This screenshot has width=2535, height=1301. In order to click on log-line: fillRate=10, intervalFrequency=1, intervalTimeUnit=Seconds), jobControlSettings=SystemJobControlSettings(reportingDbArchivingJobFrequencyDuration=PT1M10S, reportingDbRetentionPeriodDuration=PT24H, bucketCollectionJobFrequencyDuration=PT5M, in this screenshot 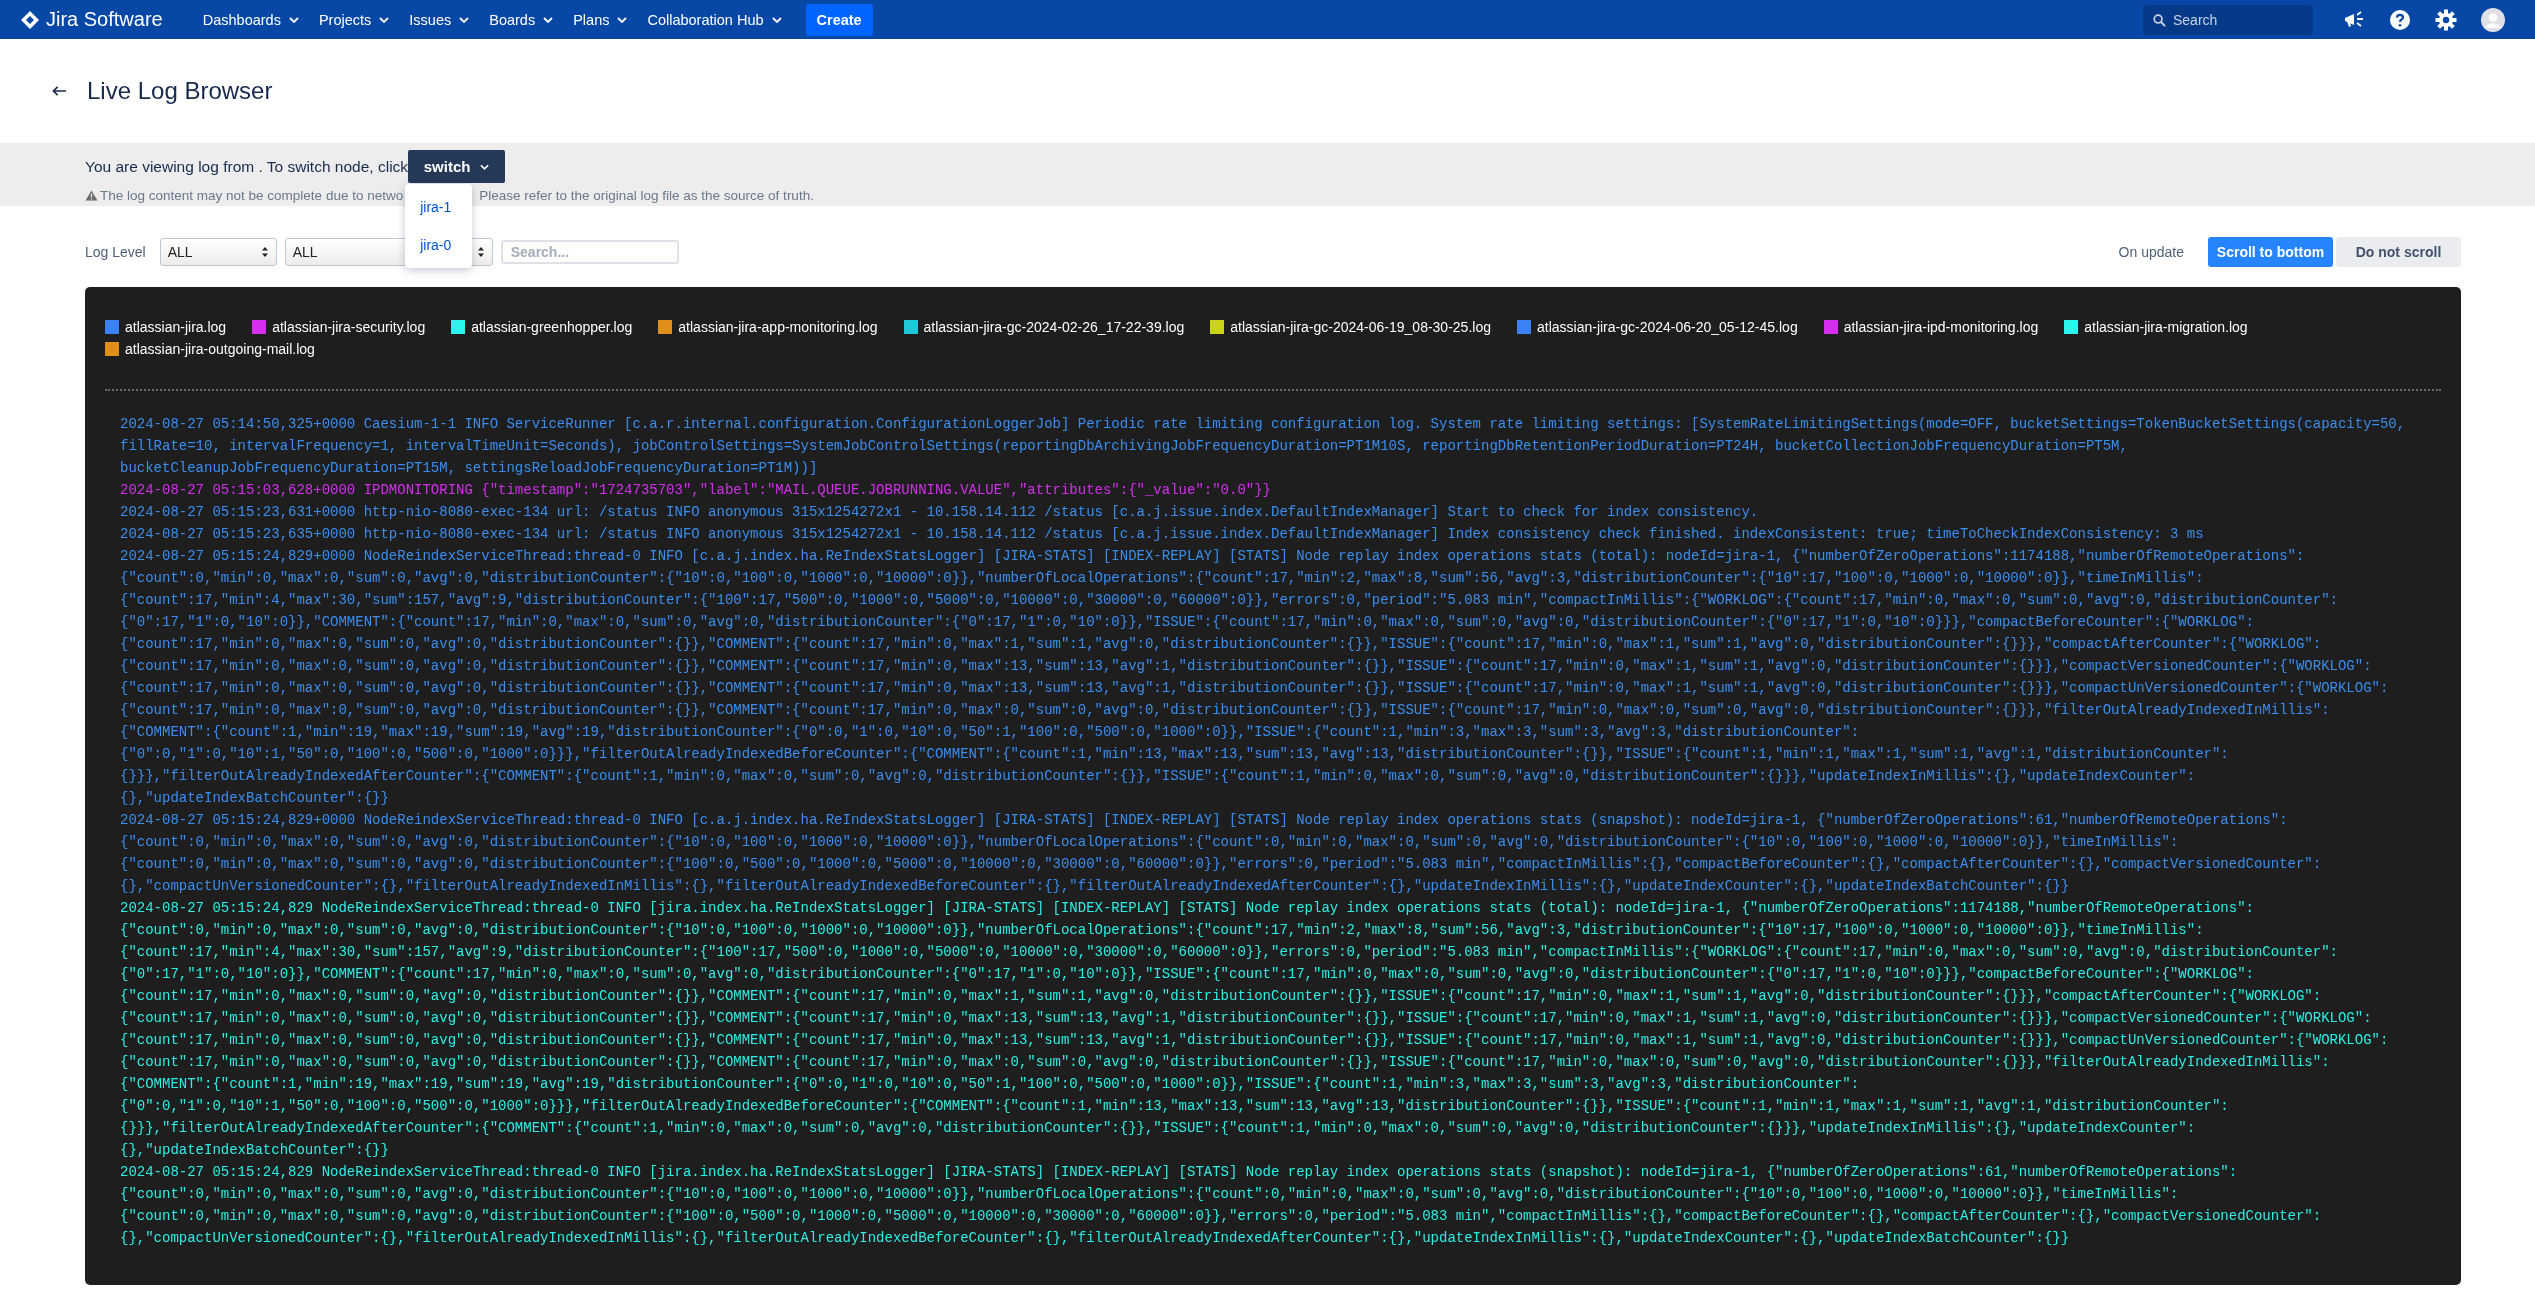, I will do `click(1124, 446)`.